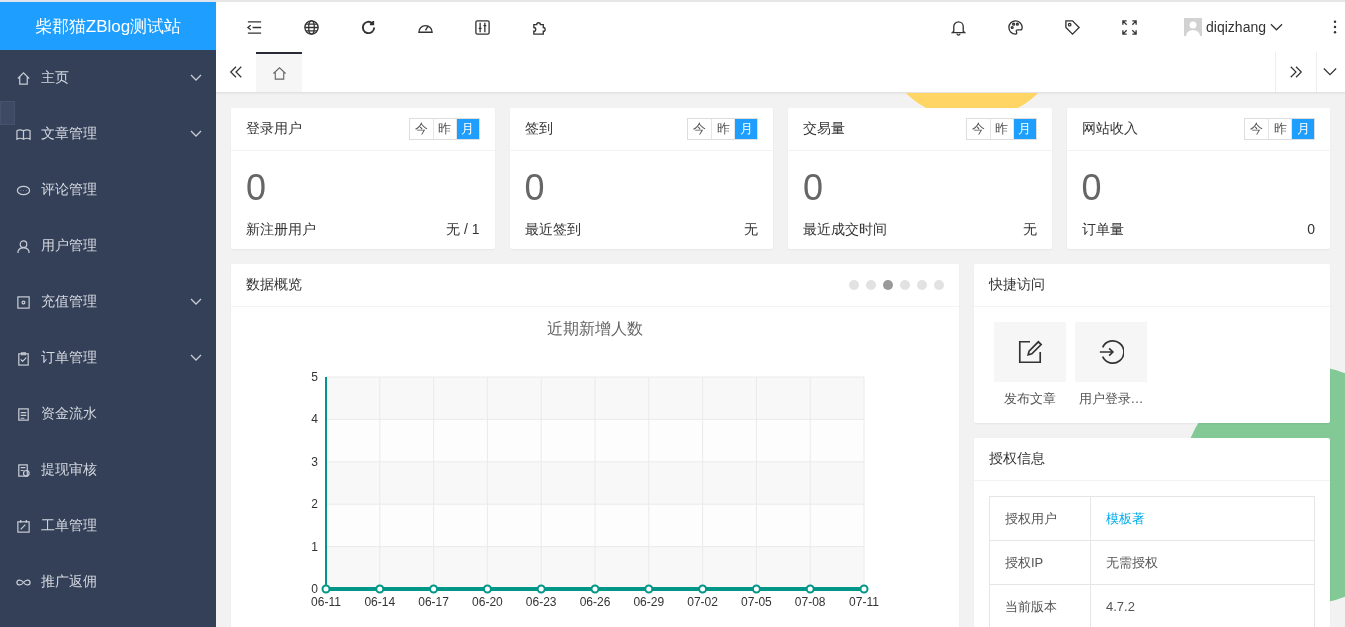  Describe the element at coordinates (702, 602) in the screenshot. I see `axis-tick-label: 07-02` at that location.